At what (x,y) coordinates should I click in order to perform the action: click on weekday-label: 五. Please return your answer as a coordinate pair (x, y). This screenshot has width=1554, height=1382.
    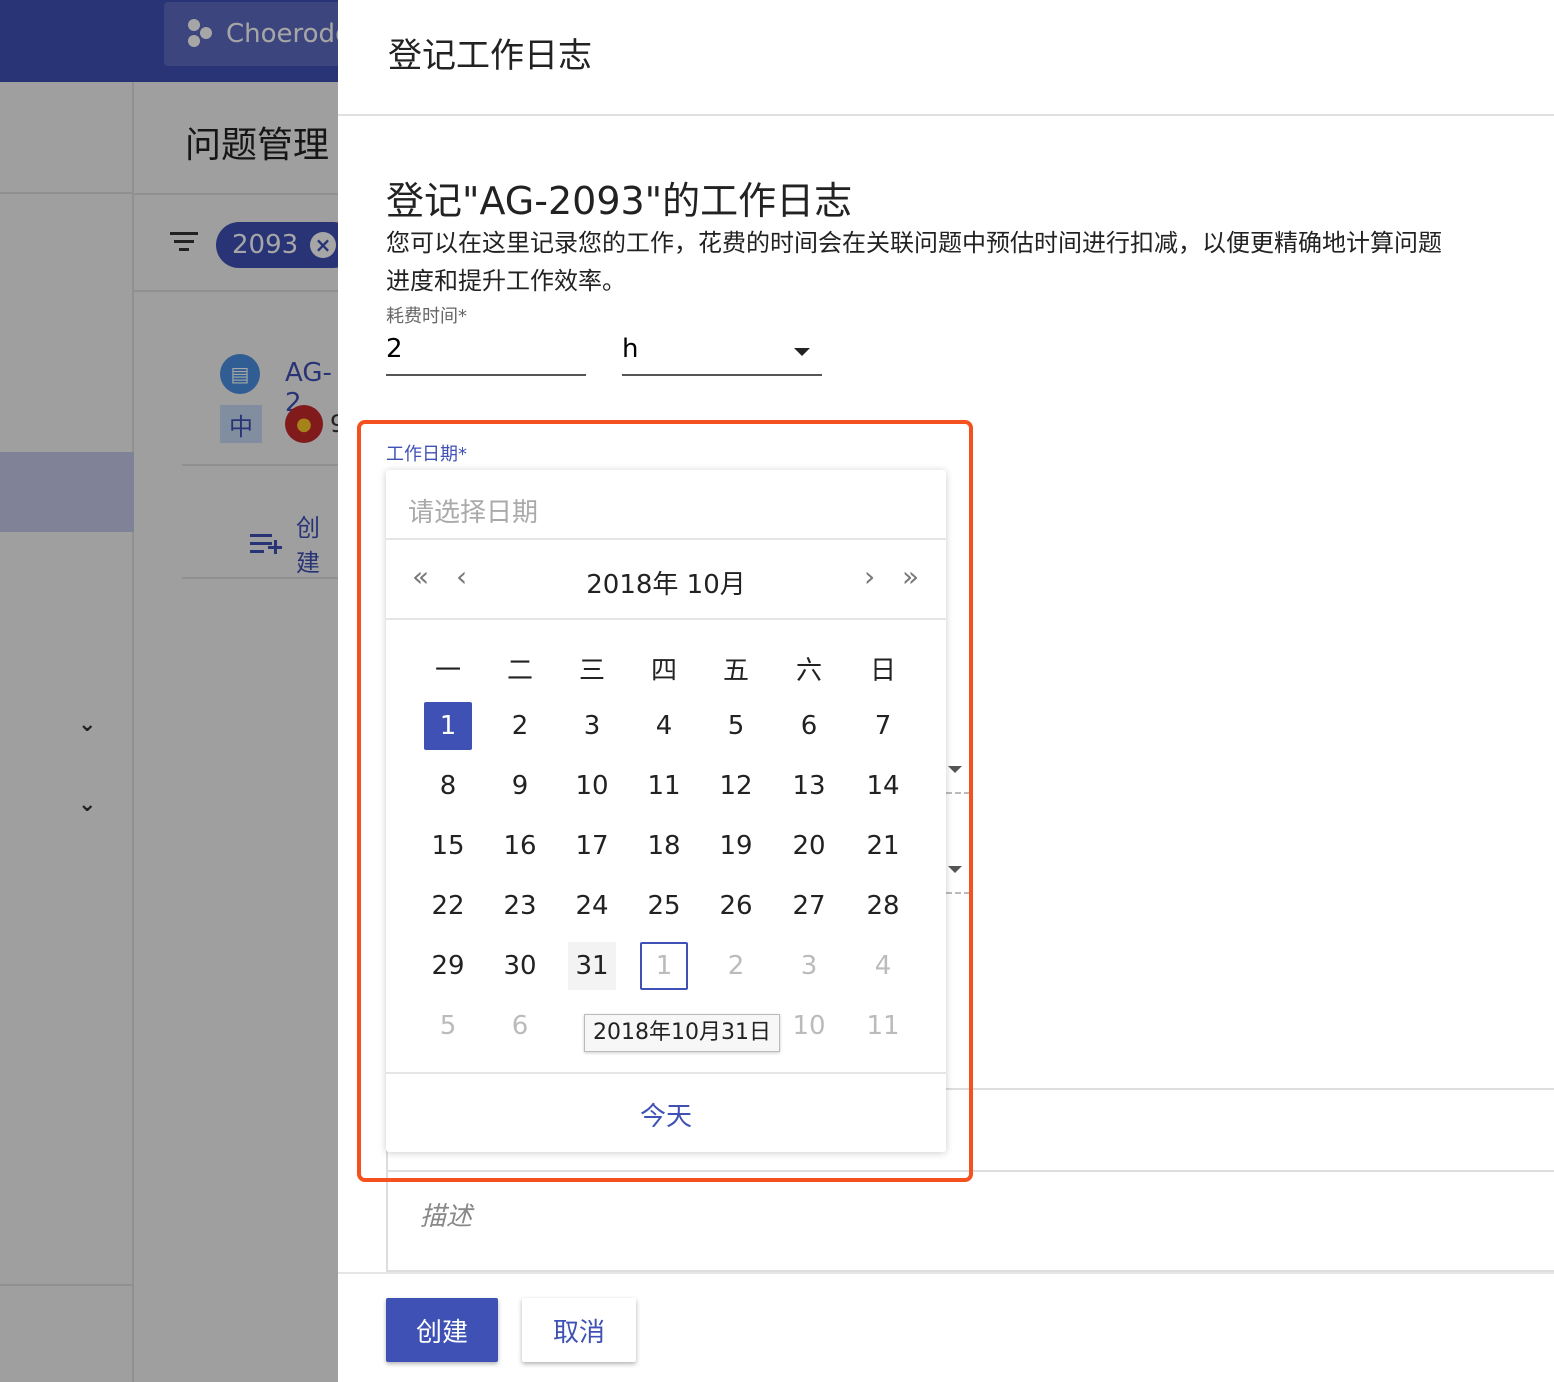
    Looking at the image, I should click on (735, 671).